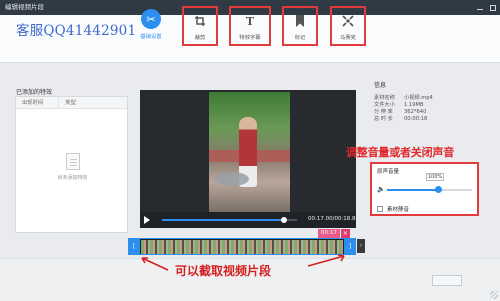 The width and height of the screenshot is (500, 301). What do you see at coordinates (447, 280) in the screenshot?
I see `confirm-button` at bounding box center [447, 280].